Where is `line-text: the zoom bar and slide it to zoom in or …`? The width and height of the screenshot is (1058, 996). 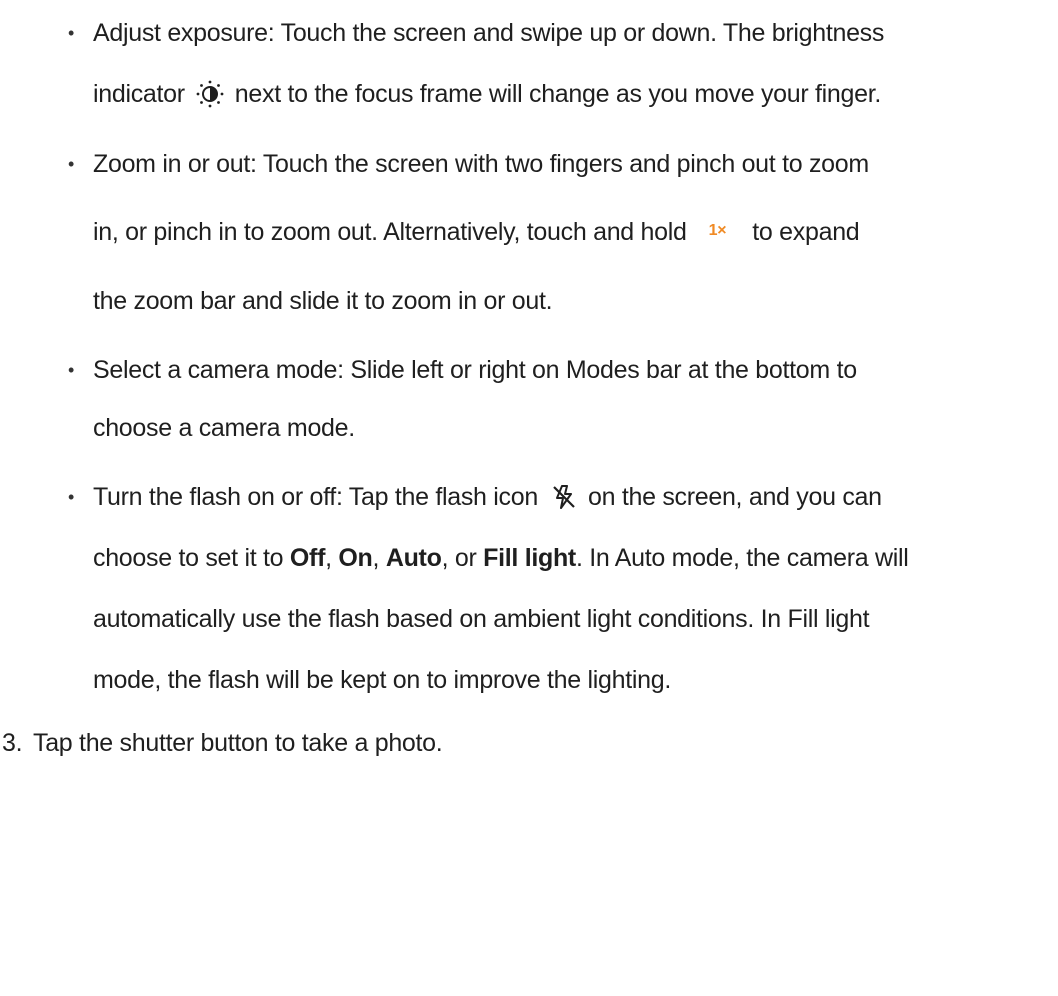
line-text: the zoom bar and slide it to zoom in or … is located at coordinates (323, 300).